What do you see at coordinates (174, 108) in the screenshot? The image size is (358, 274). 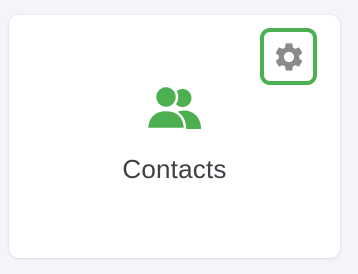 I see `people-icon` at bounding box center [174, 108].